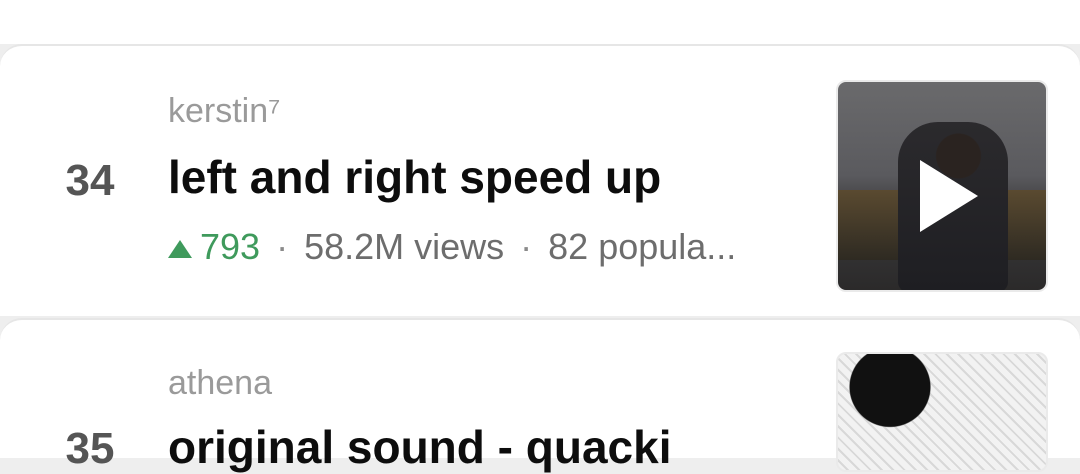  Describe the element at coordinates (180, 249) in the screenshot. I see `triangle-up-icon` at that location.